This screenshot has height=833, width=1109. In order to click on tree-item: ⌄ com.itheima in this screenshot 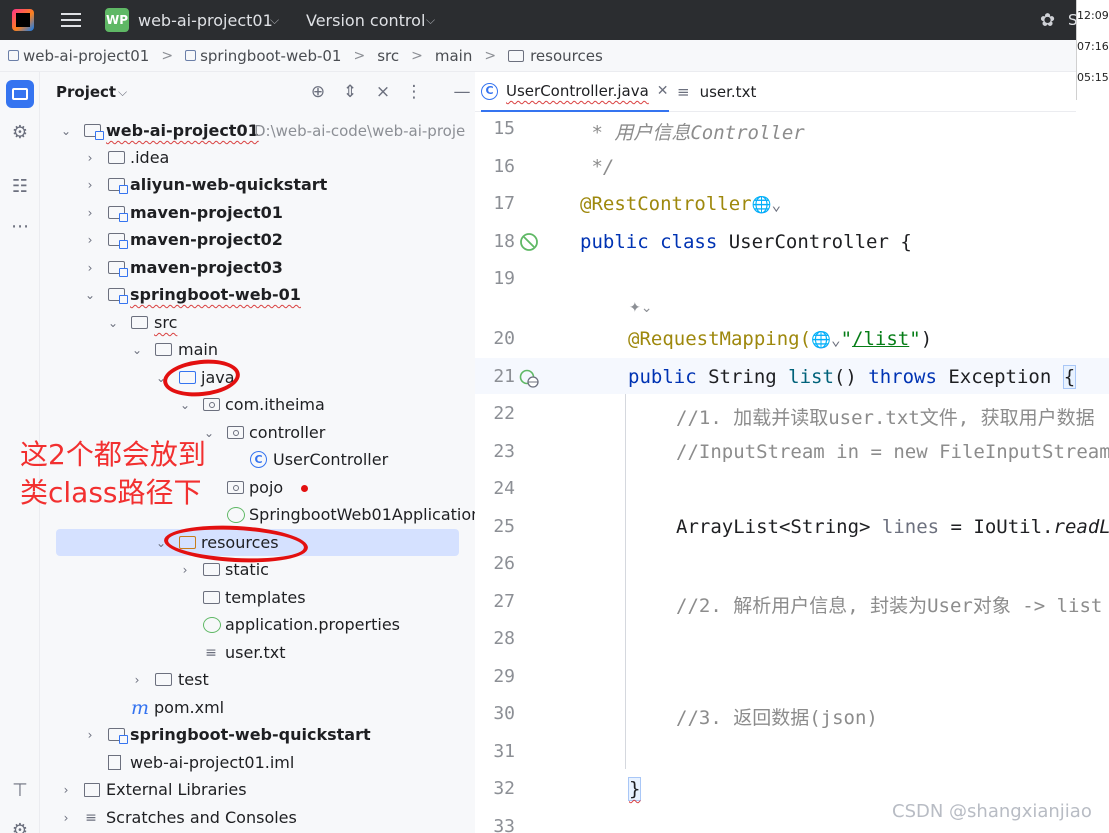, I will do `click(257, 404)`.